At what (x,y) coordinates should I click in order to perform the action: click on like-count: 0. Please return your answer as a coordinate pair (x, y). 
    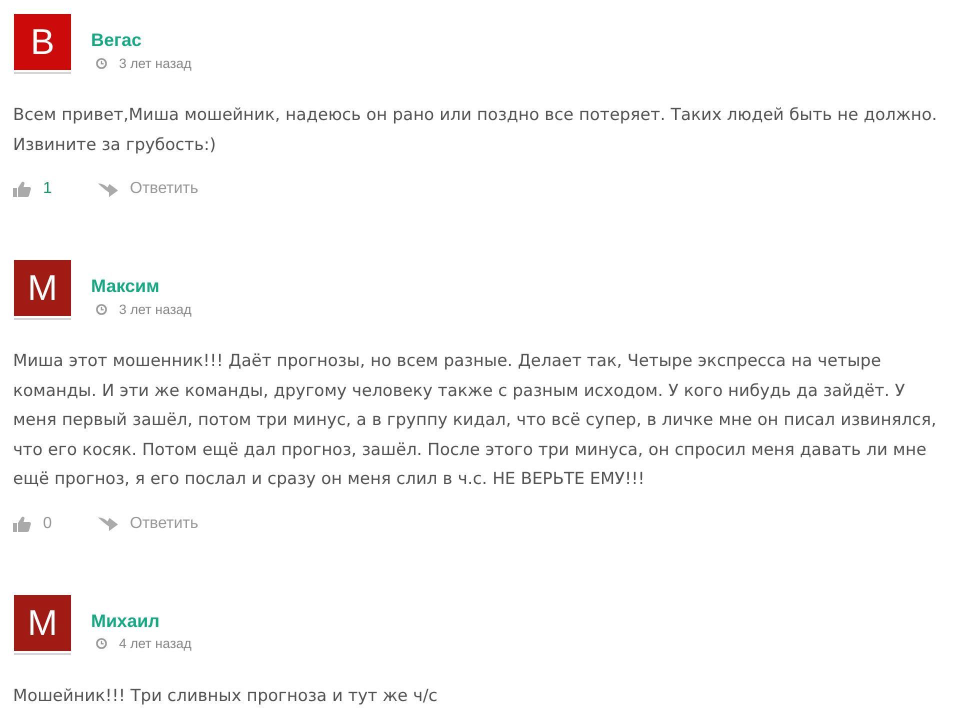
    Looking at the image, I should click on (47, 523).